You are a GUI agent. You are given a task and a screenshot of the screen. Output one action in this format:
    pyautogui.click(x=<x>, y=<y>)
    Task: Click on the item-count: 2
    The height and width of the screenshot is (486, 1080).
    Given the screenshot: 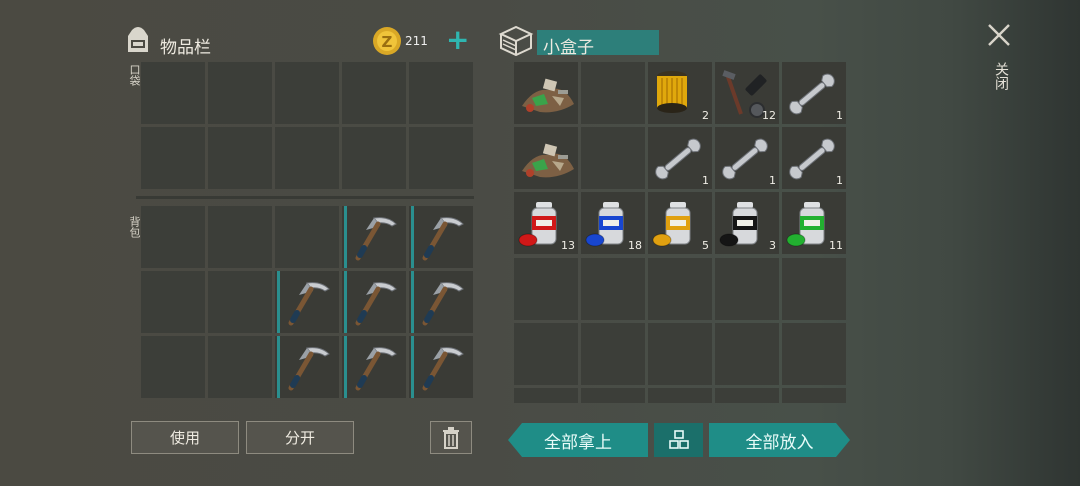 What is the action you would take?
    pyautogui.click(x=705, y=115)
    